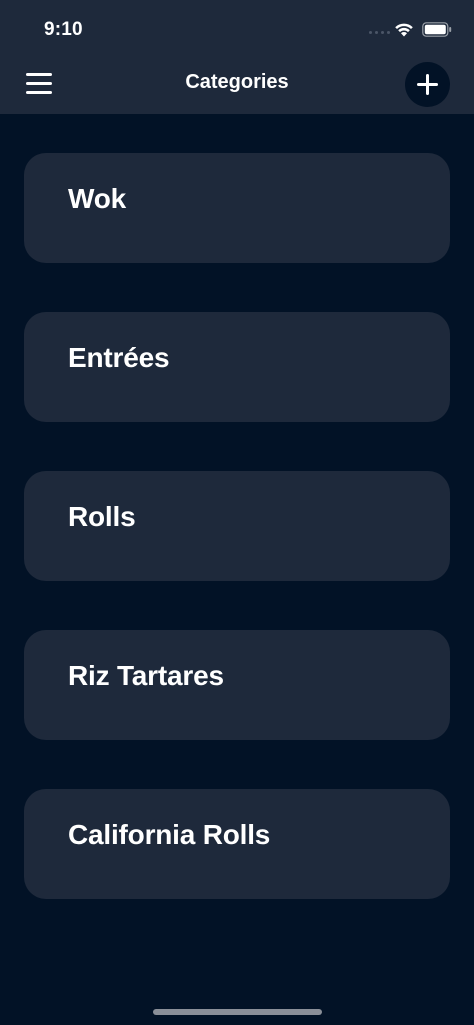  I want to click on category-label: California Rolls, so click(169, 834).